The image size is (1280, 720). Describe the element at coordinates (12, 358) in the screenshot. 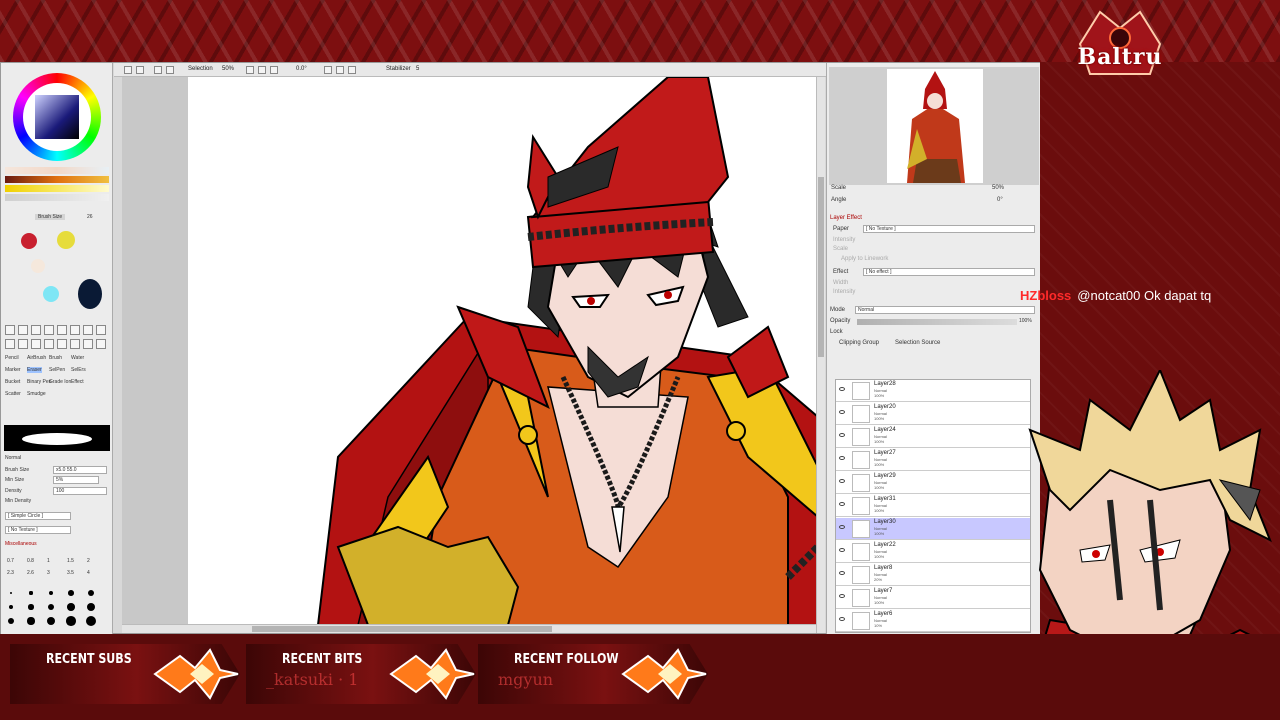

I see `tool-name-0: Pencil` at that location.